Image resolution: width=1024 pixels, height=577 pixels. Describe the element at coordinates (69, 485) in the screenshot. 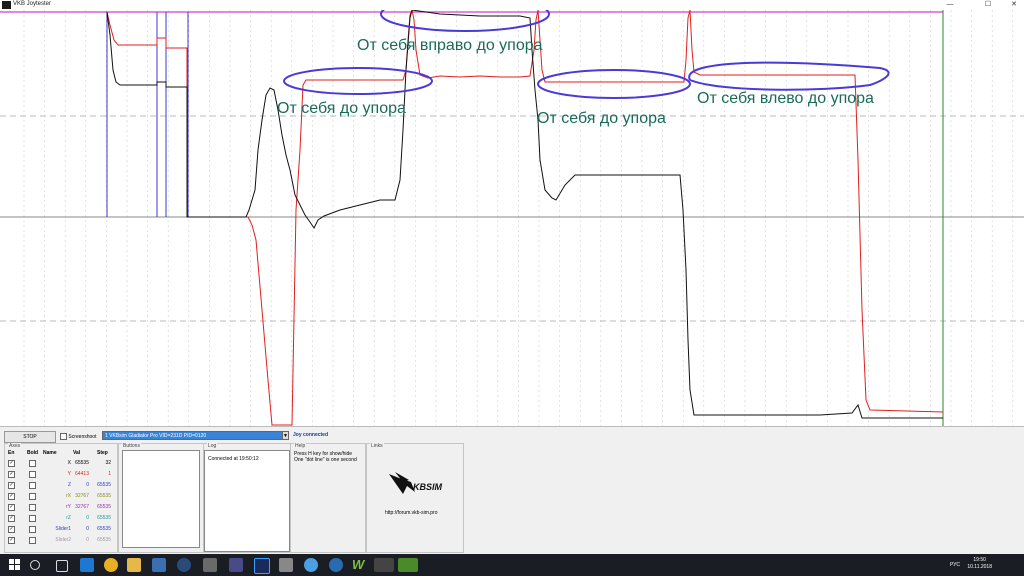

I see `axis-name: Z` at that location.